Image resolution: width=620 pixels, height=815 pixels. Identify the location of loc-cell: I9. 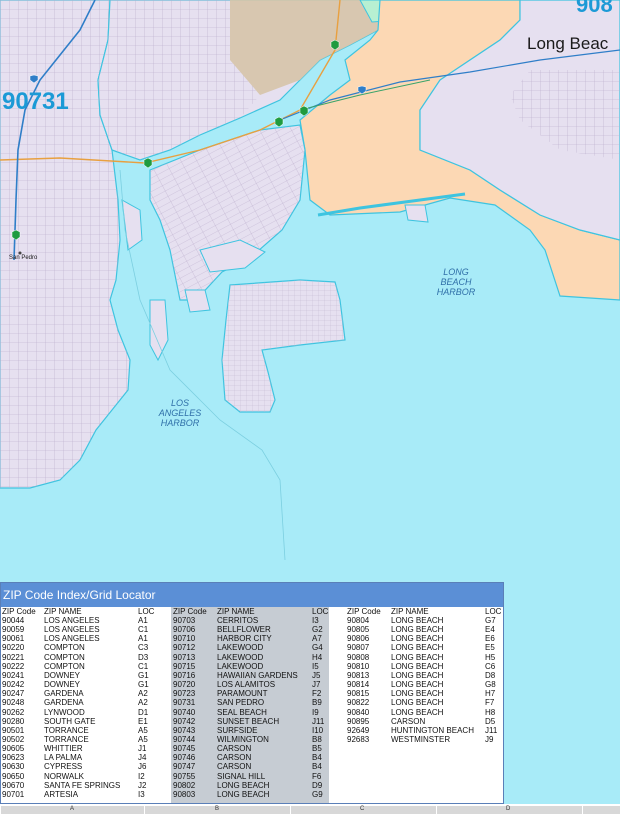
(315, 712).